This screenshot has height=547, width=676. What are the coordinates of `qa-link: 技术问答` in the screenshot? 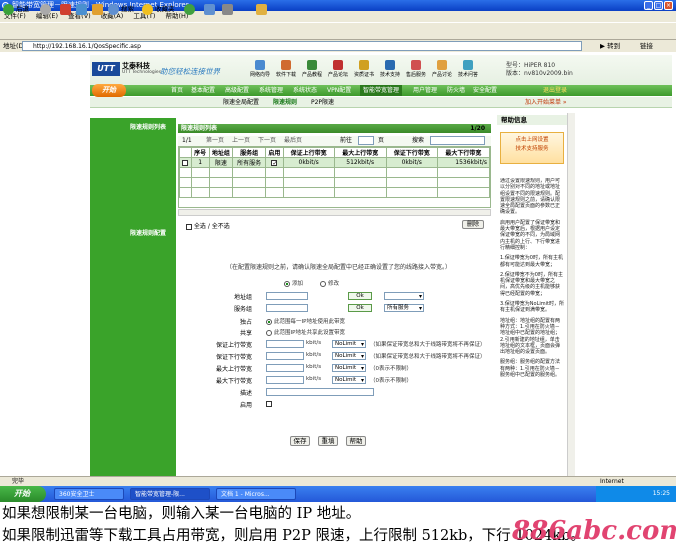 It's located at (468, 70).